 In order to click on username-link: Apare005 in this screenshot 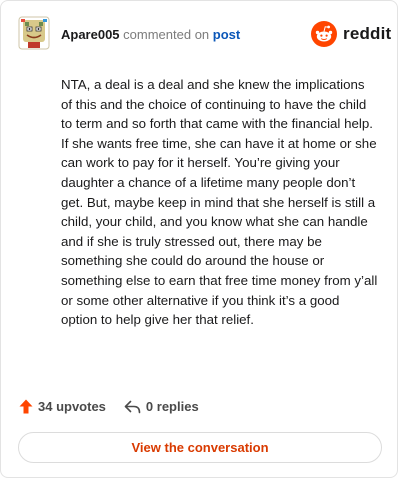, I will do `click(90, 34)`.